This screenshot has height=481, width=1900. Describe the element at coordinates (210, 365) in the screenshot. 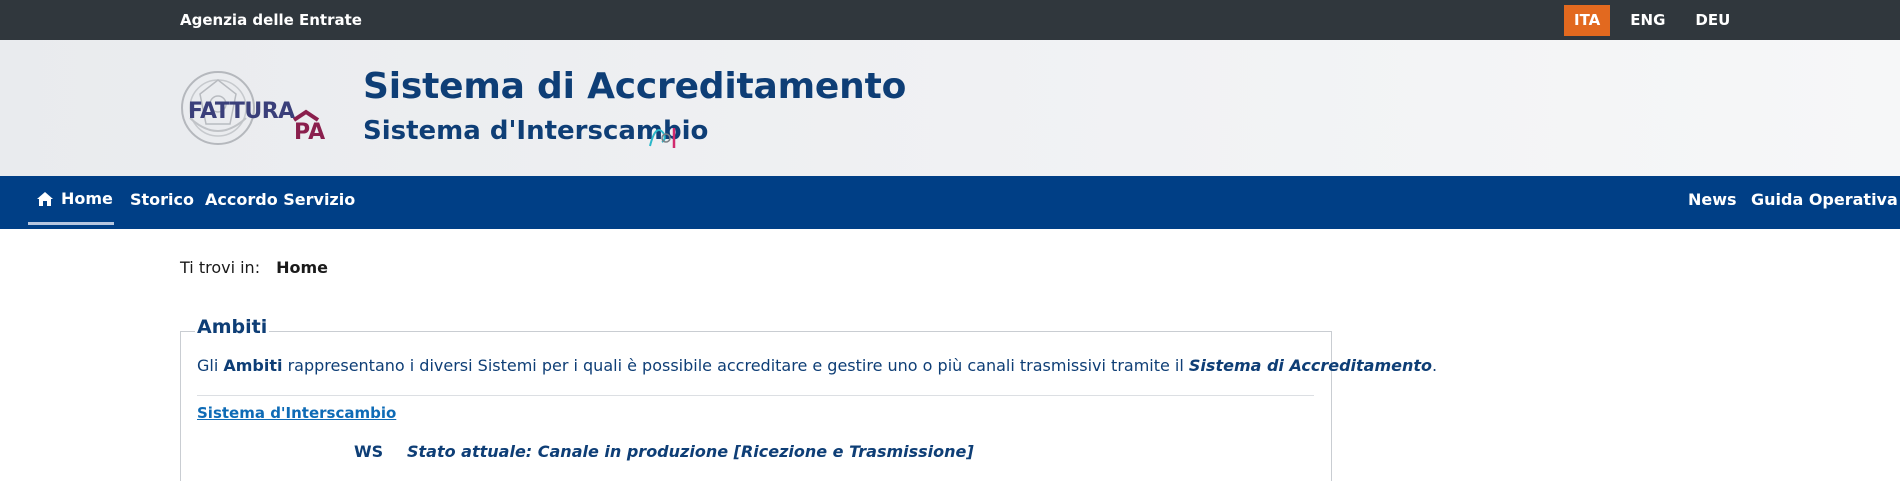

I see `desc-text-1: Gli` at that location.